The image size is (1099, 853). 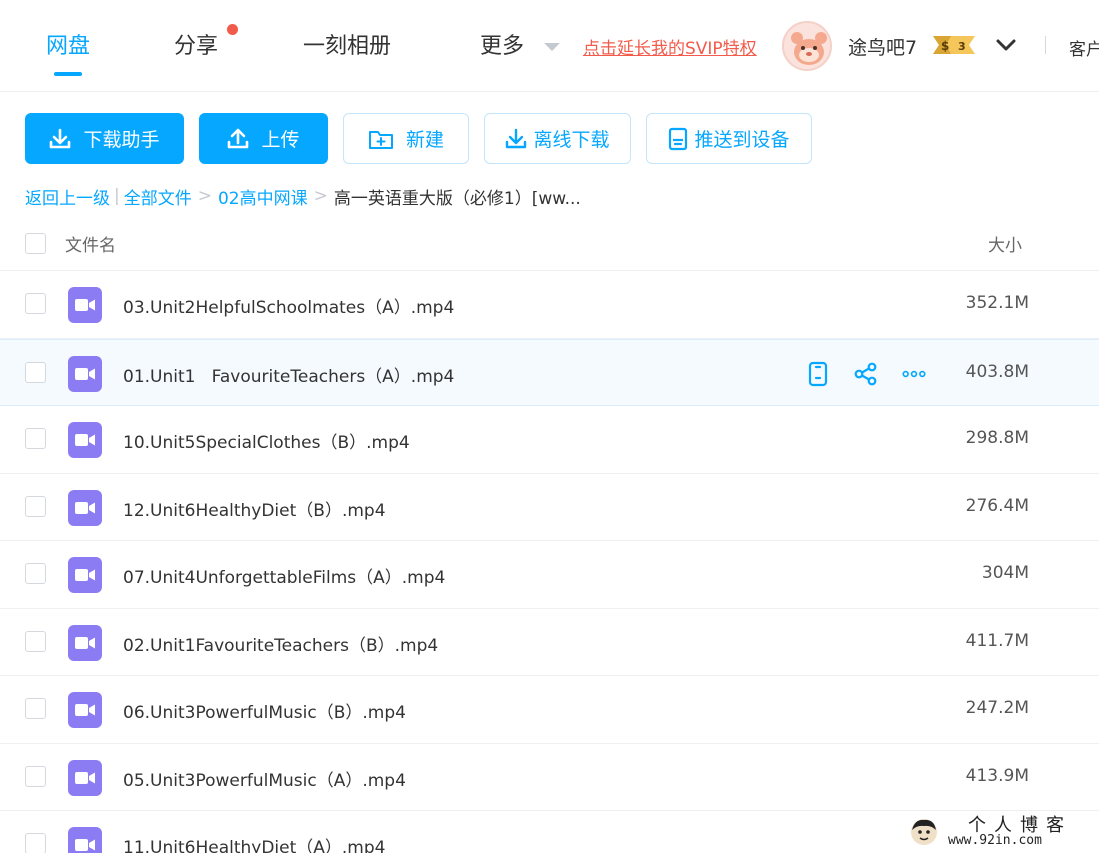 I want to click on file-name: 01.Unit1 FavouriteTeachers（A）.mp4, so click(x=288, y=374).